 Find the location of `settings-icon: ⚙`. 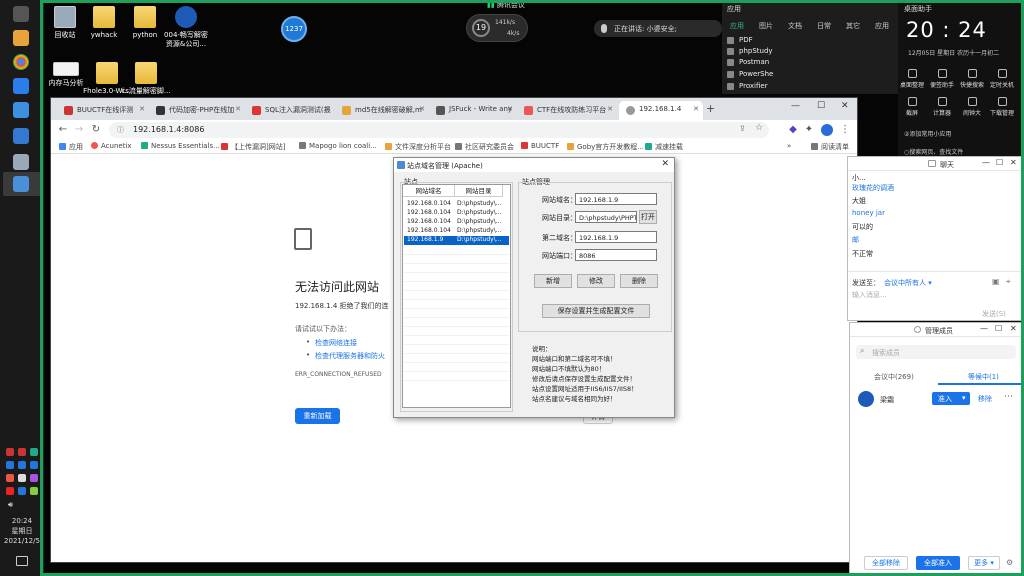

settings-icon: ⚙ is located at coordinates (1009, 562).